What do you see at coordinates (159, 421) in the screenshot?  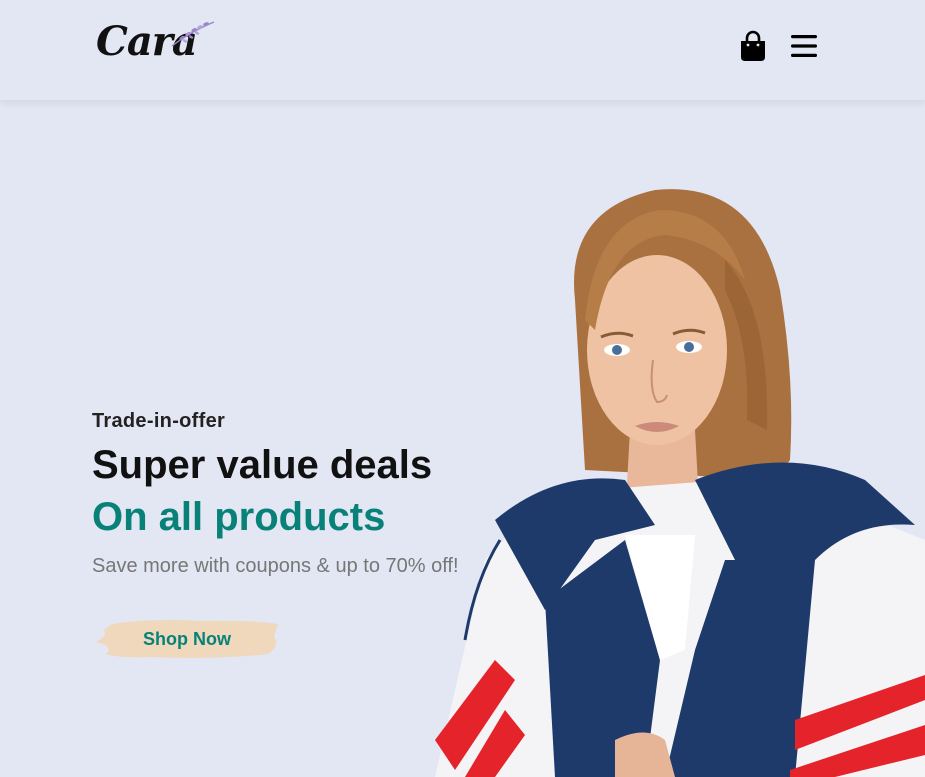 I see `hero-eyebrow: Trade-in-offer` at bounding box center [159, 421].